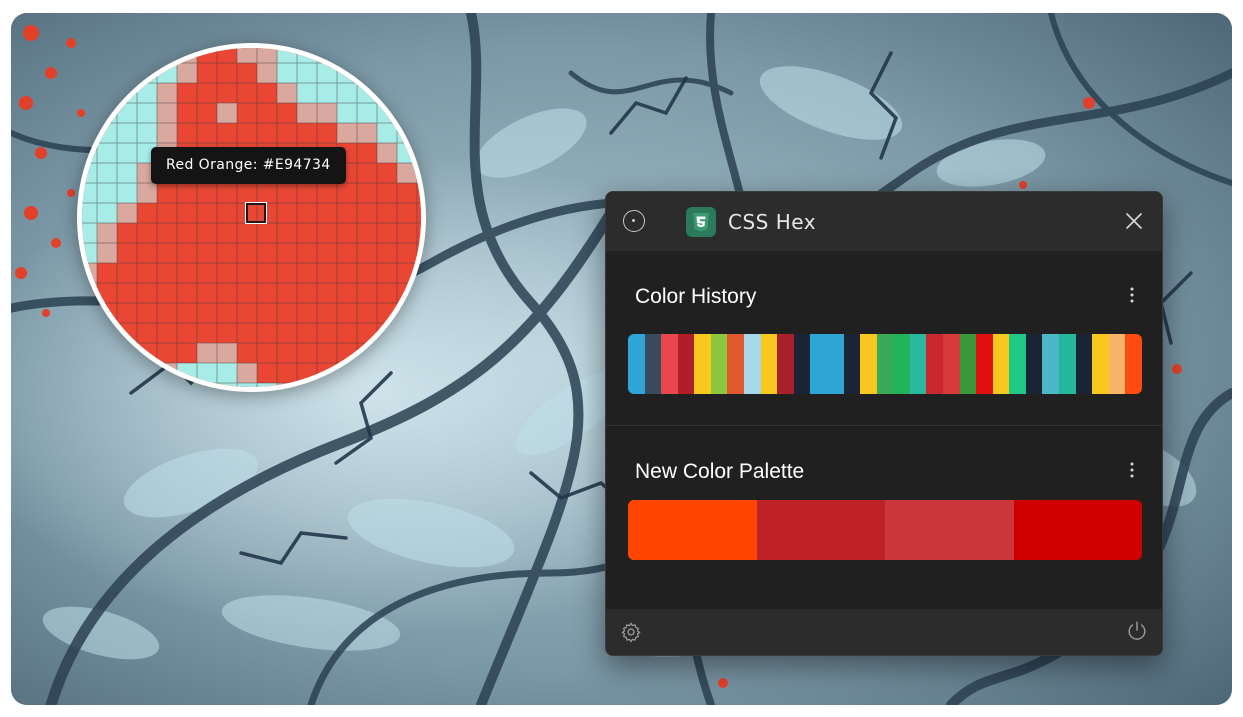 This screenshot has height=717, width=1243. Describe the element at coordinates (1134, 221) in the screenshot. I see `close-icon` at that location.